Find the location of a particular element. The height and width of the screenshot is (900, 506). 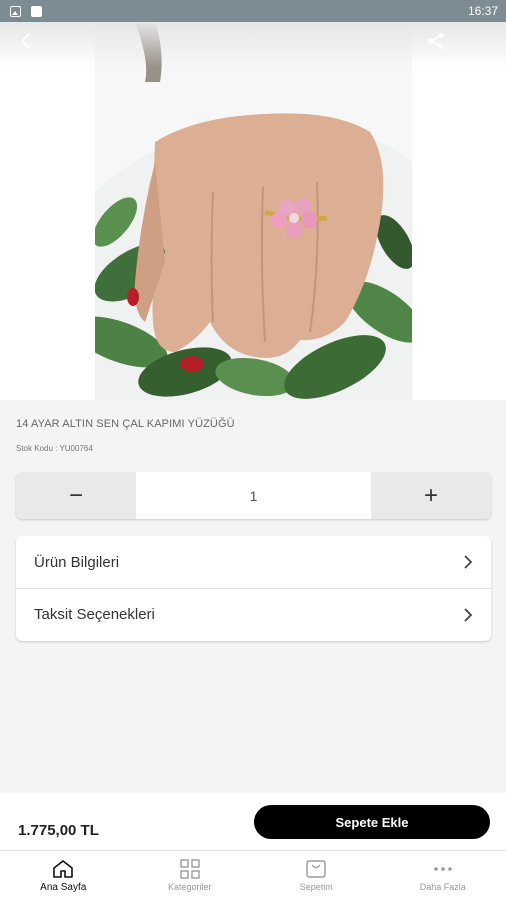

quantity-value: 1 is located at coordinates (253, 495).